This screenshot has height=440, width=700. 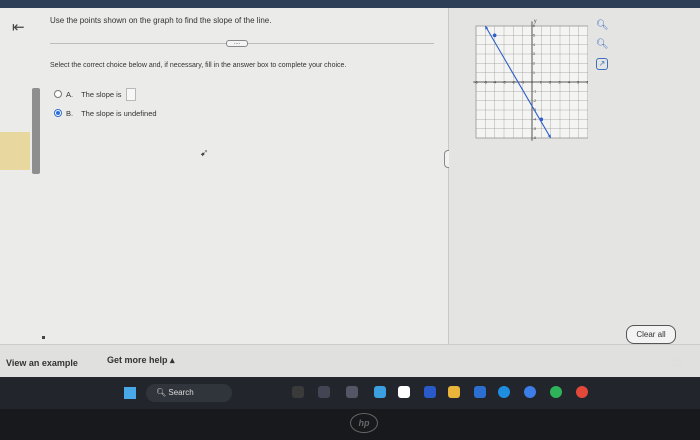 I want to click on view-example-link: View an example, so click(x=42, y=363).